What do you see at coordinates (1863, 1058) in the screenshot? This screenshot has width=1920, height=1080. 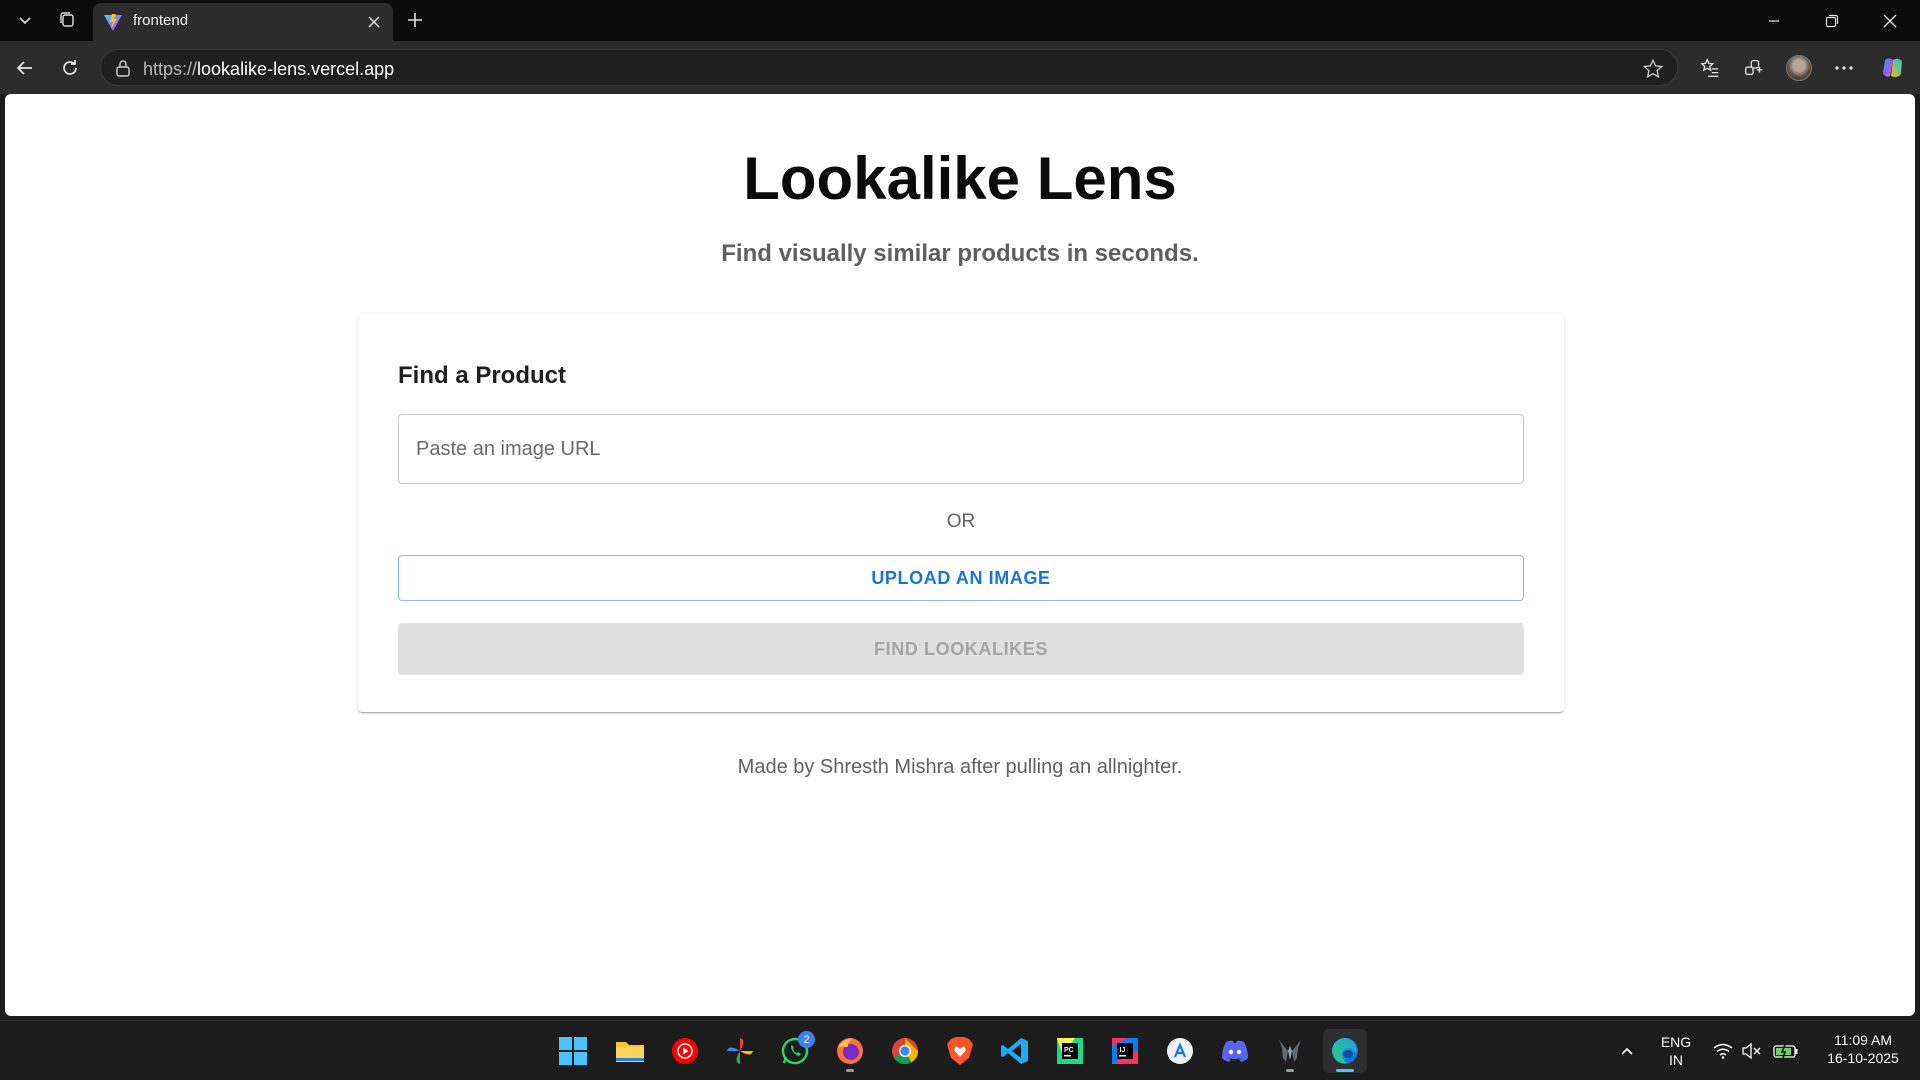 I see `clock-date: 16-10-2025` at bounding box center [1863, 1058].